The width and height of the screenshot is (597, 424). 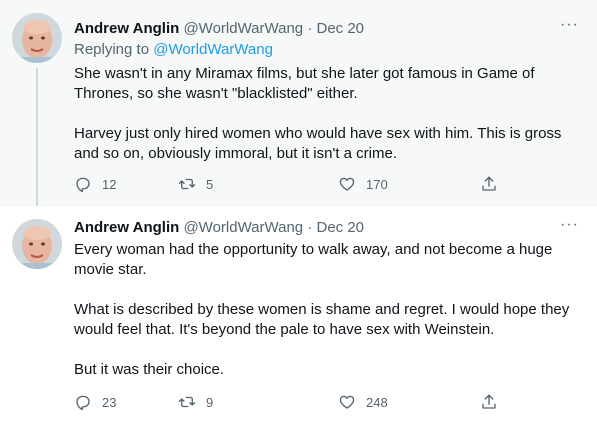 I want to click on tweet-paragraph: But it was their choice., so click(x=149, y=369).